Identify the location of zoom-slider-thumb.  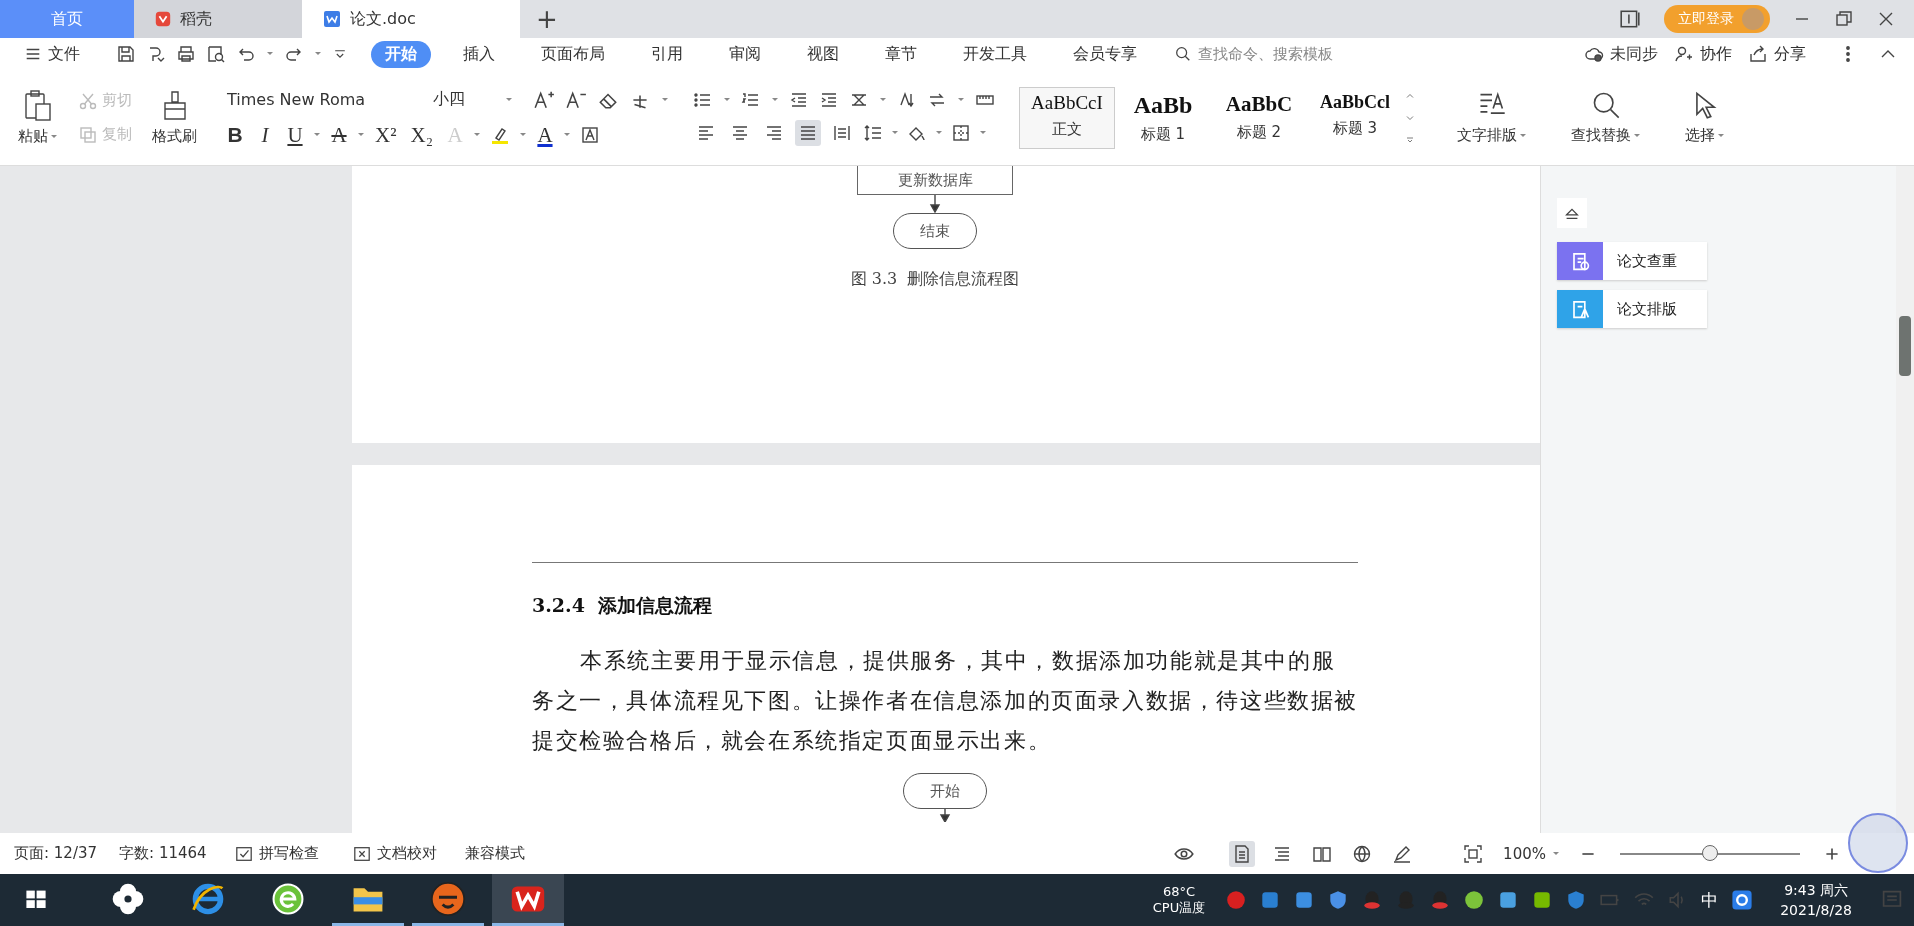
(1710, 852).